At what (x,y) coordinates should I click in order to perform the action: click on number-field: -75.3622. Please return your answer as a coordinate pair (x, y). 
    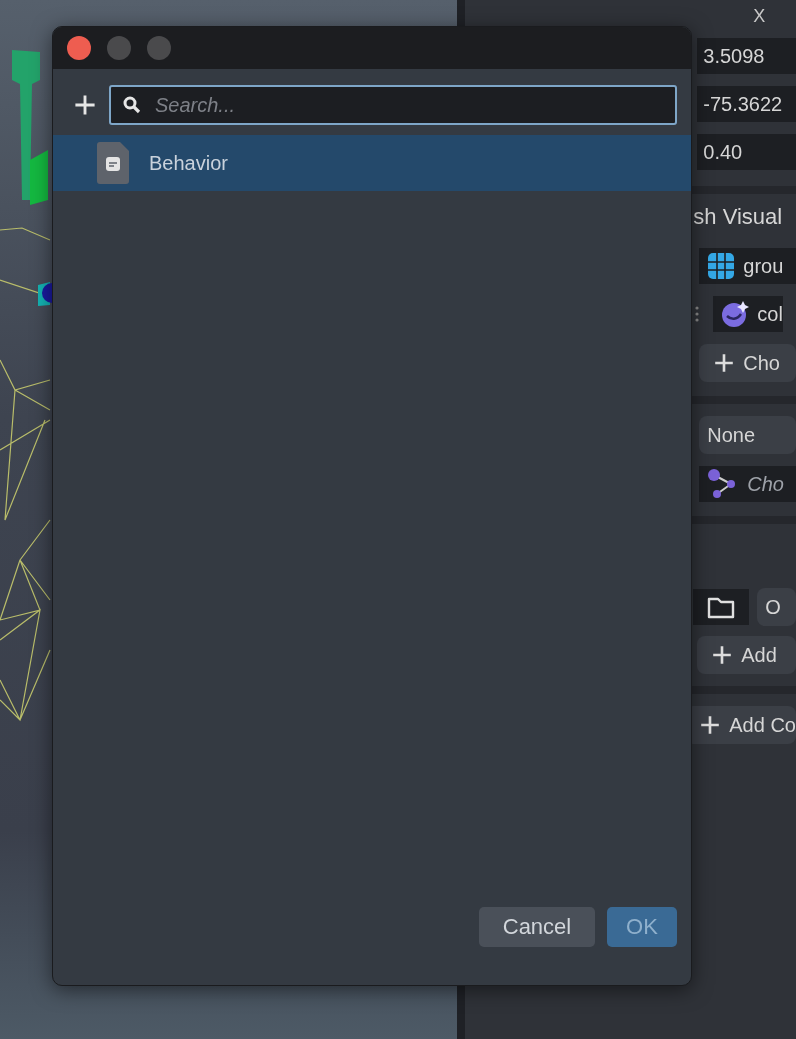
    Looking at the image, I should click on (746, 104).